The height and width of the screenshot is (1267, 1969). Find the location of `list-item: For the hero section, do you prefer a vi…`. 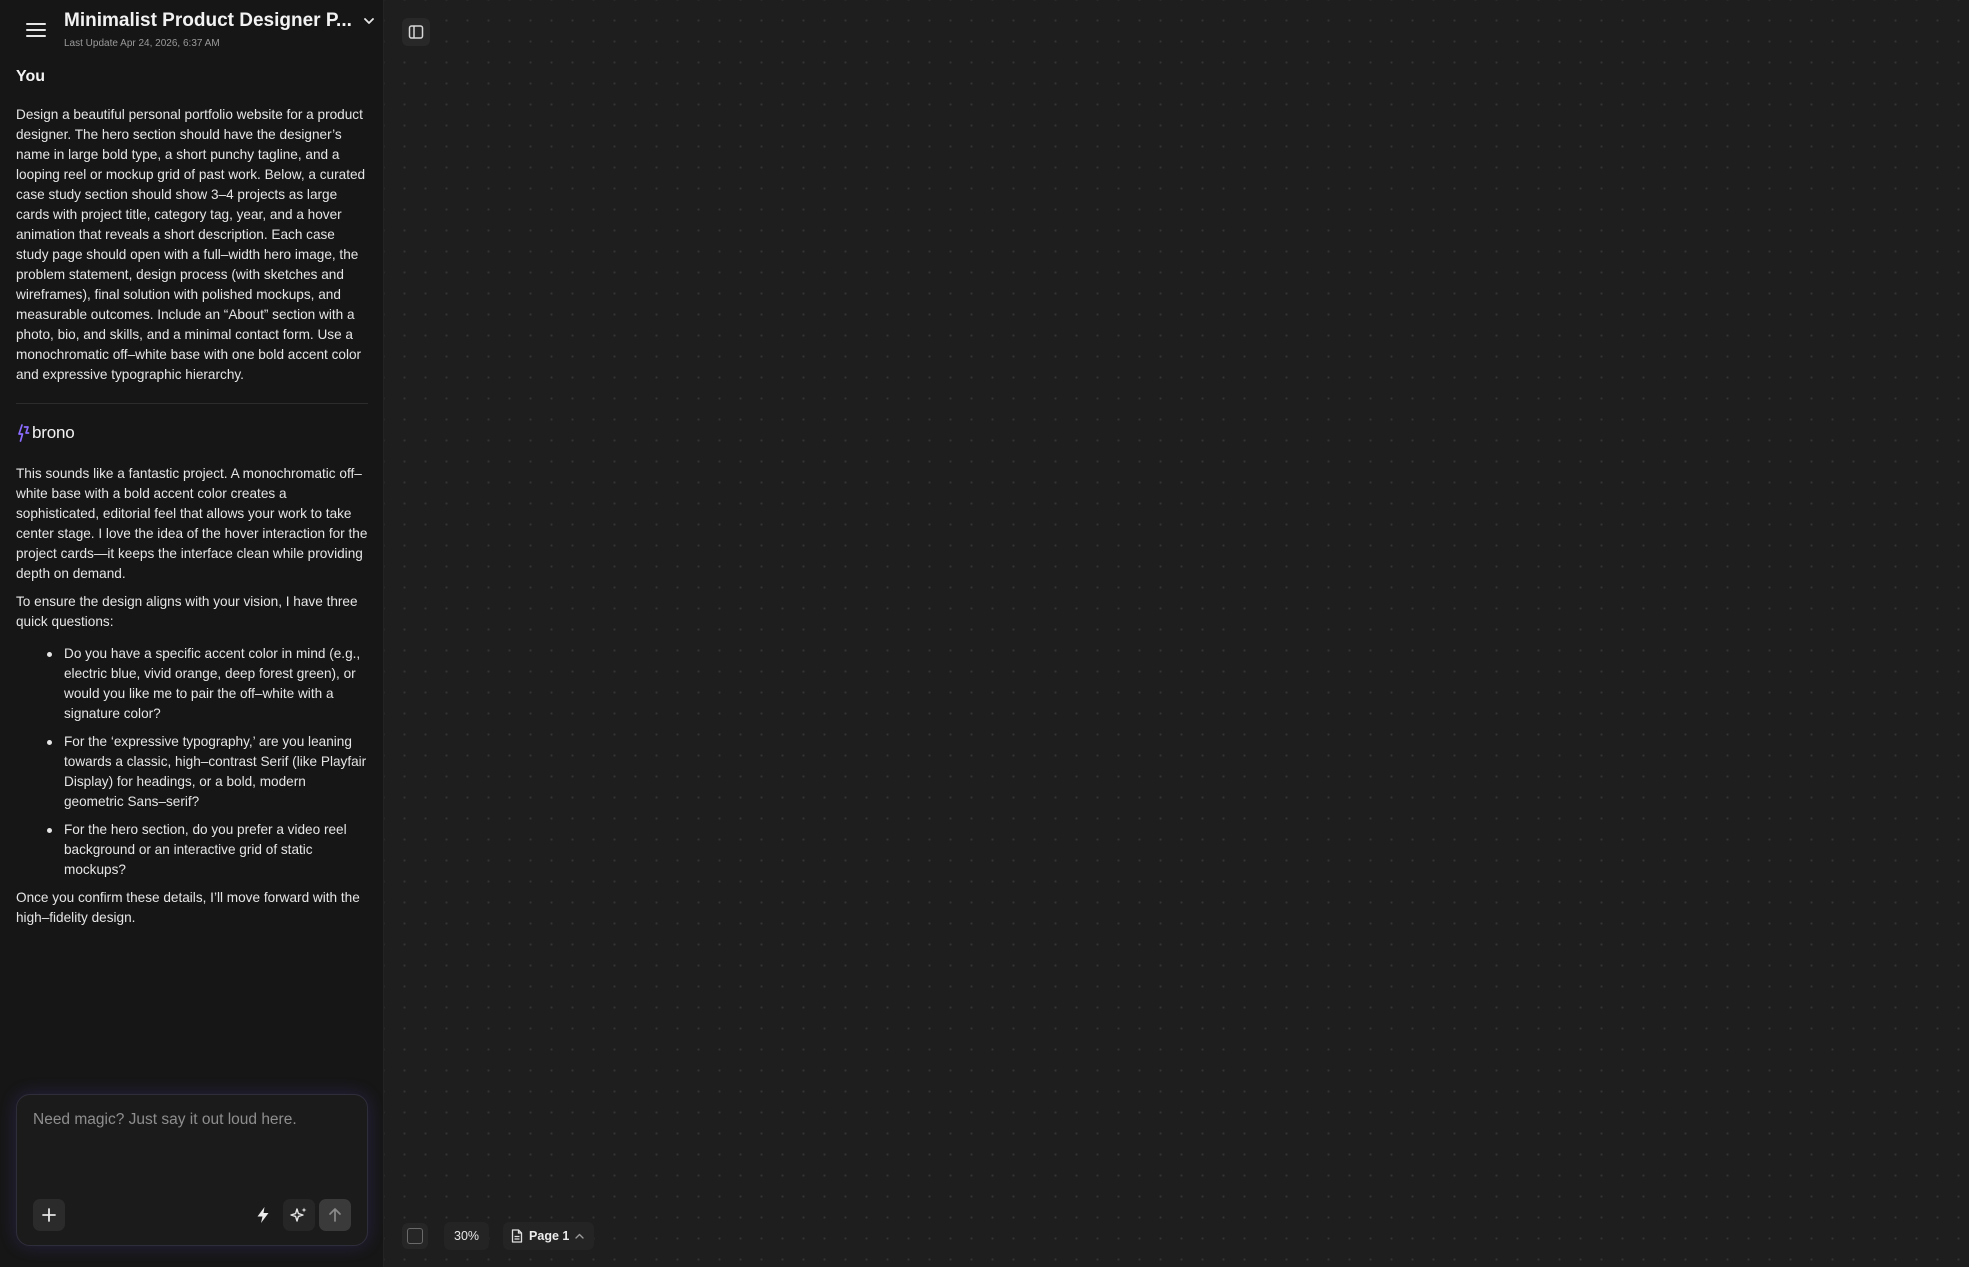

list-item: For the hero section, do you prefer a vi… is located at coordinates (207, 850).